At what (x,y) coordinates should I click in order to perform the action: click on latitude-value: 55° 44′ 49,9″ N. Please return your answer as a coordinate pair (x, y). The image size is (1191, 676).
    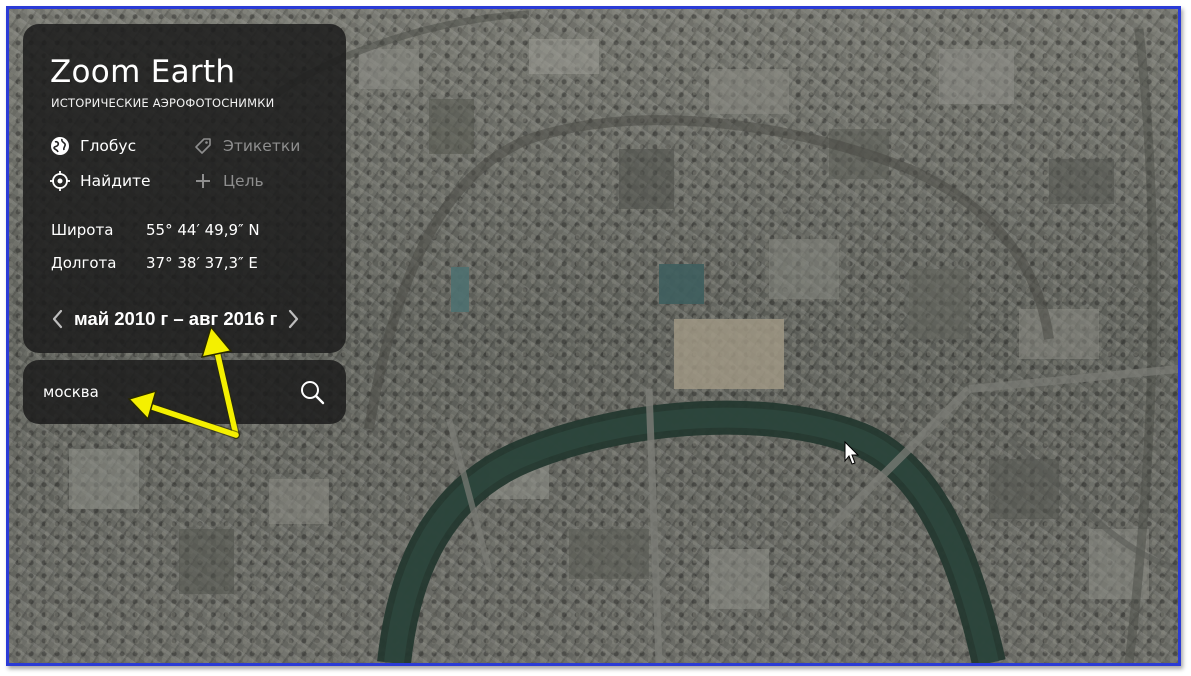
    Looking at the image, I should click on (203, 230).